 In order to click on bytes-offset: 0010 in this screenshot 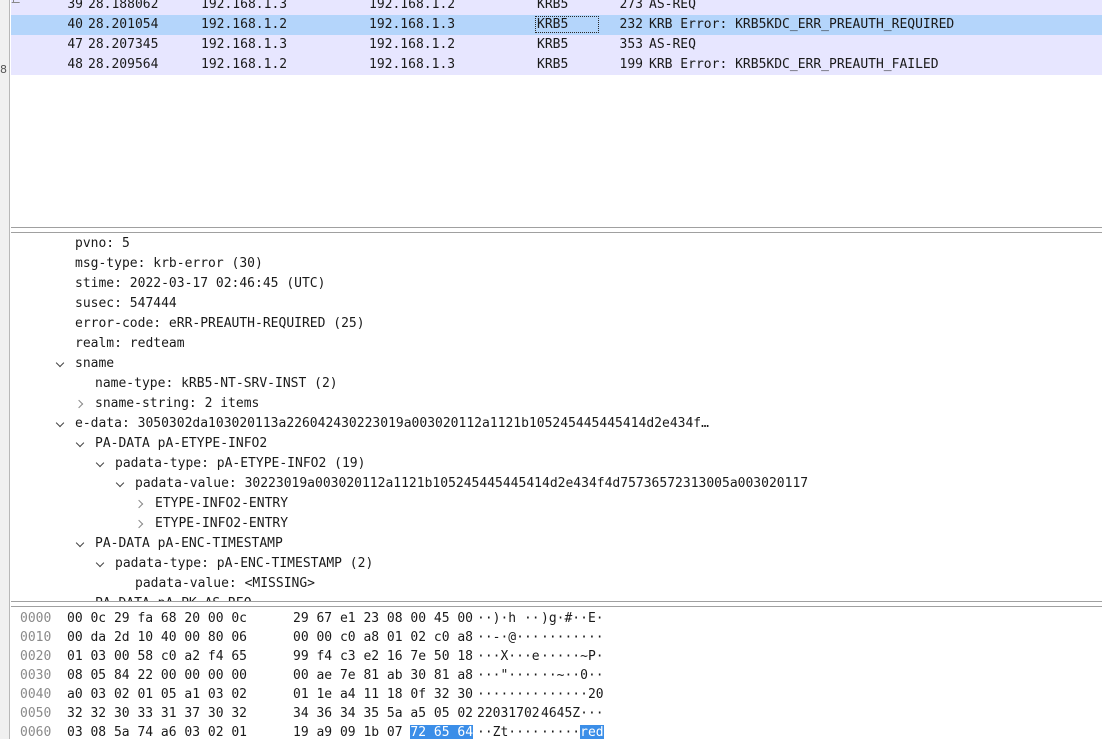, I will do `click(36, 637)`.